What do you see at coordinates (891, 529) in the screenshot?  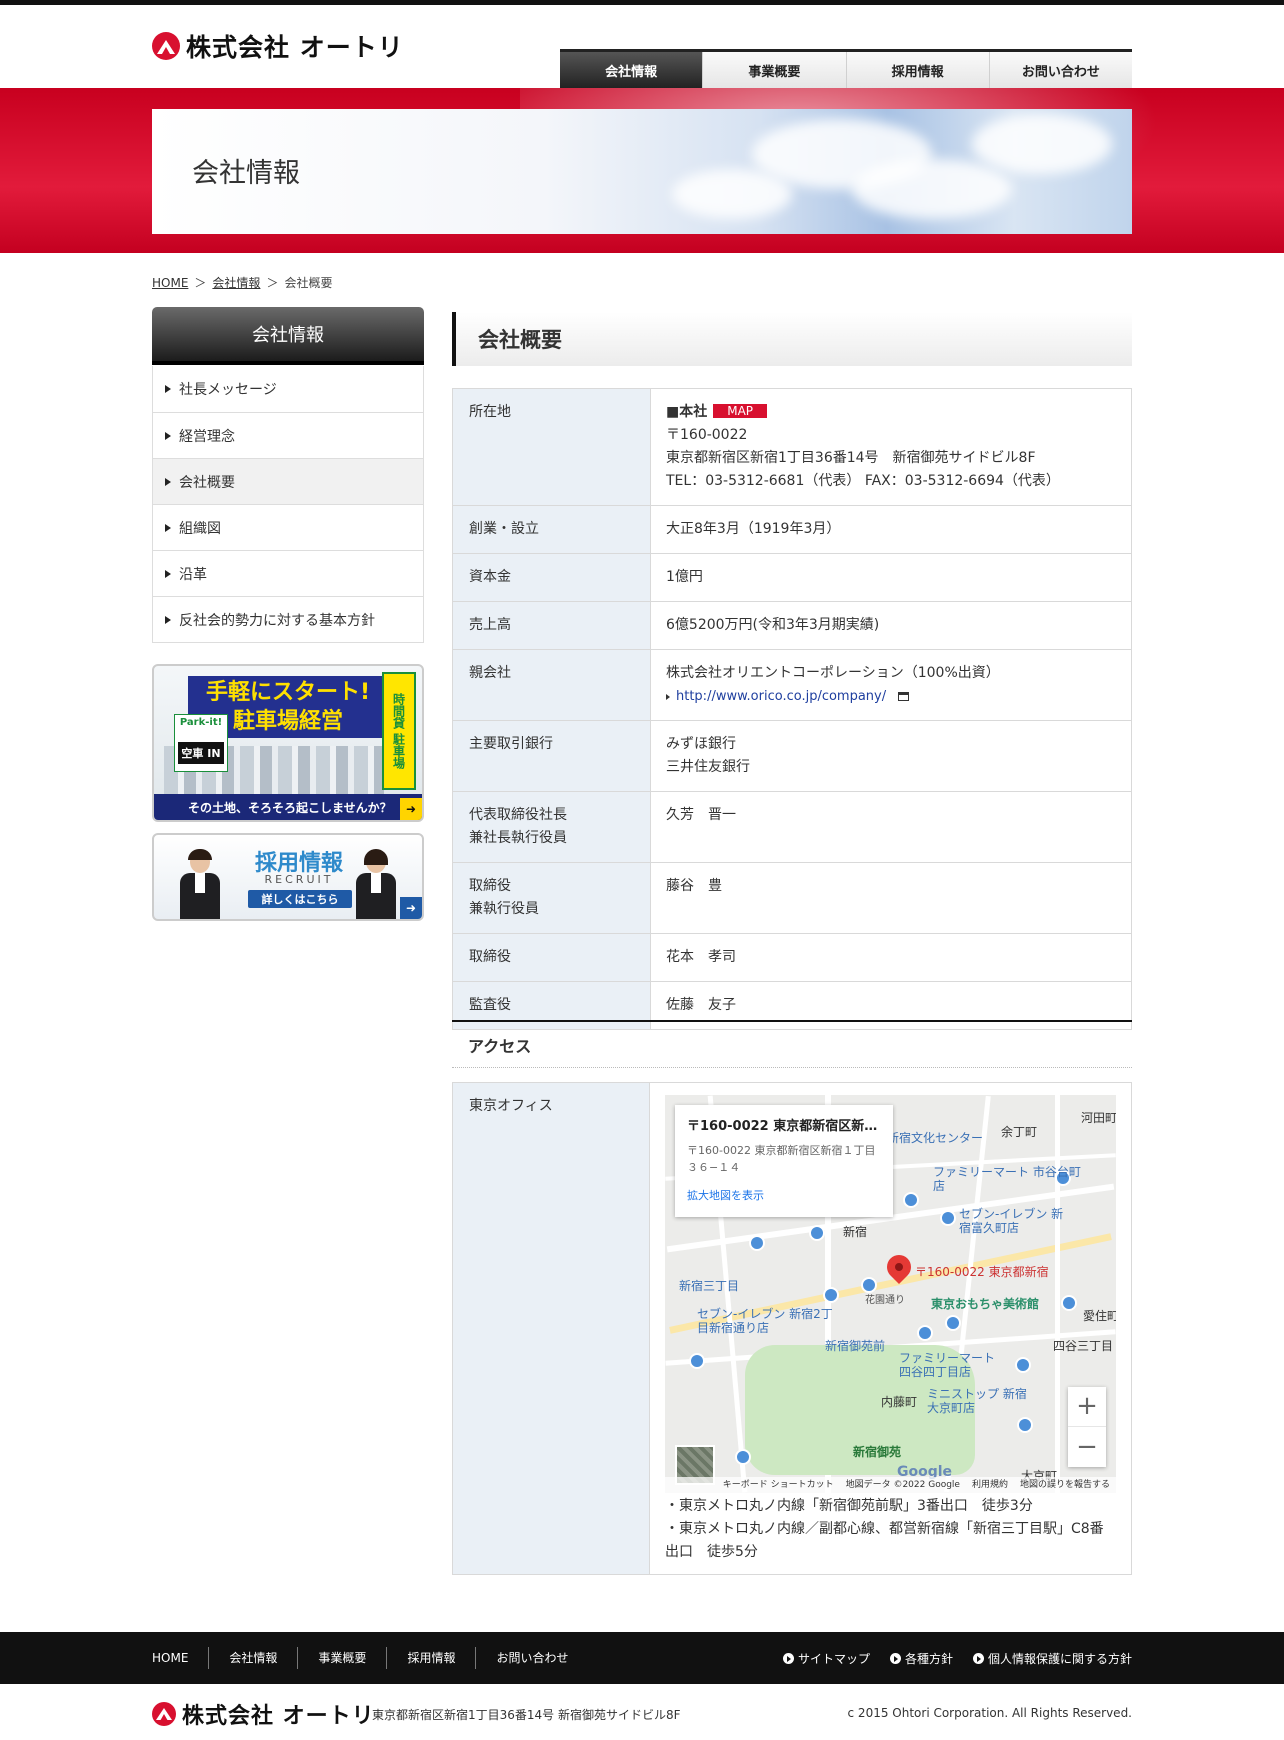 I see `row-value: 大正8年3月（1919年3月）` at bounding box center [891, 529].